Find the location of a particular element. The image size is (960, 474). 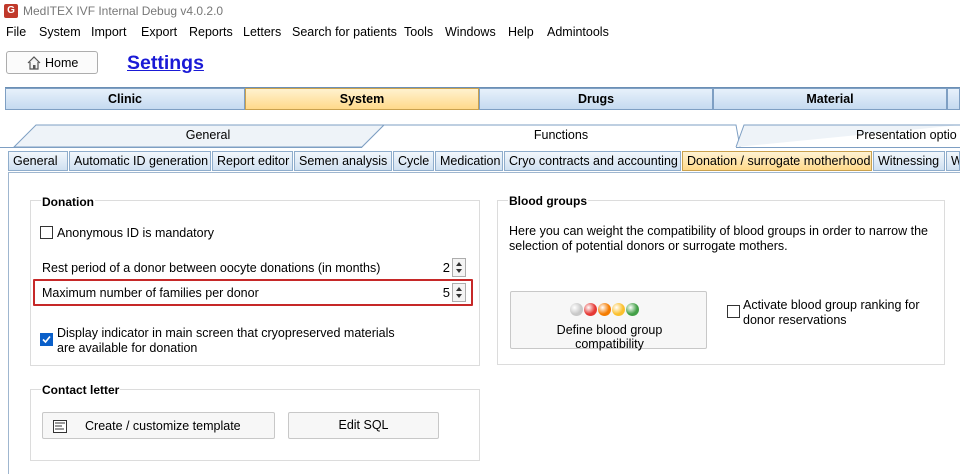

menu-system: System is located at coordinates (60, 32).